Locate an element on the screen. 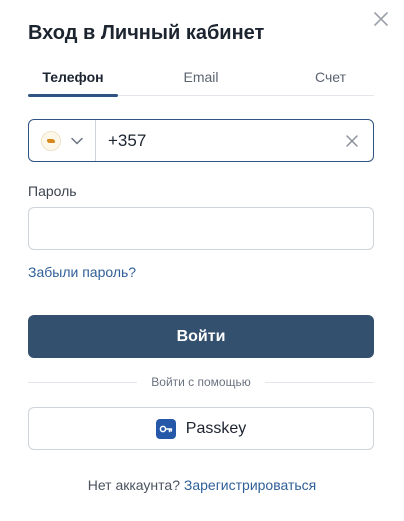  chevron-down-icon is located at coordinates (77, 140).